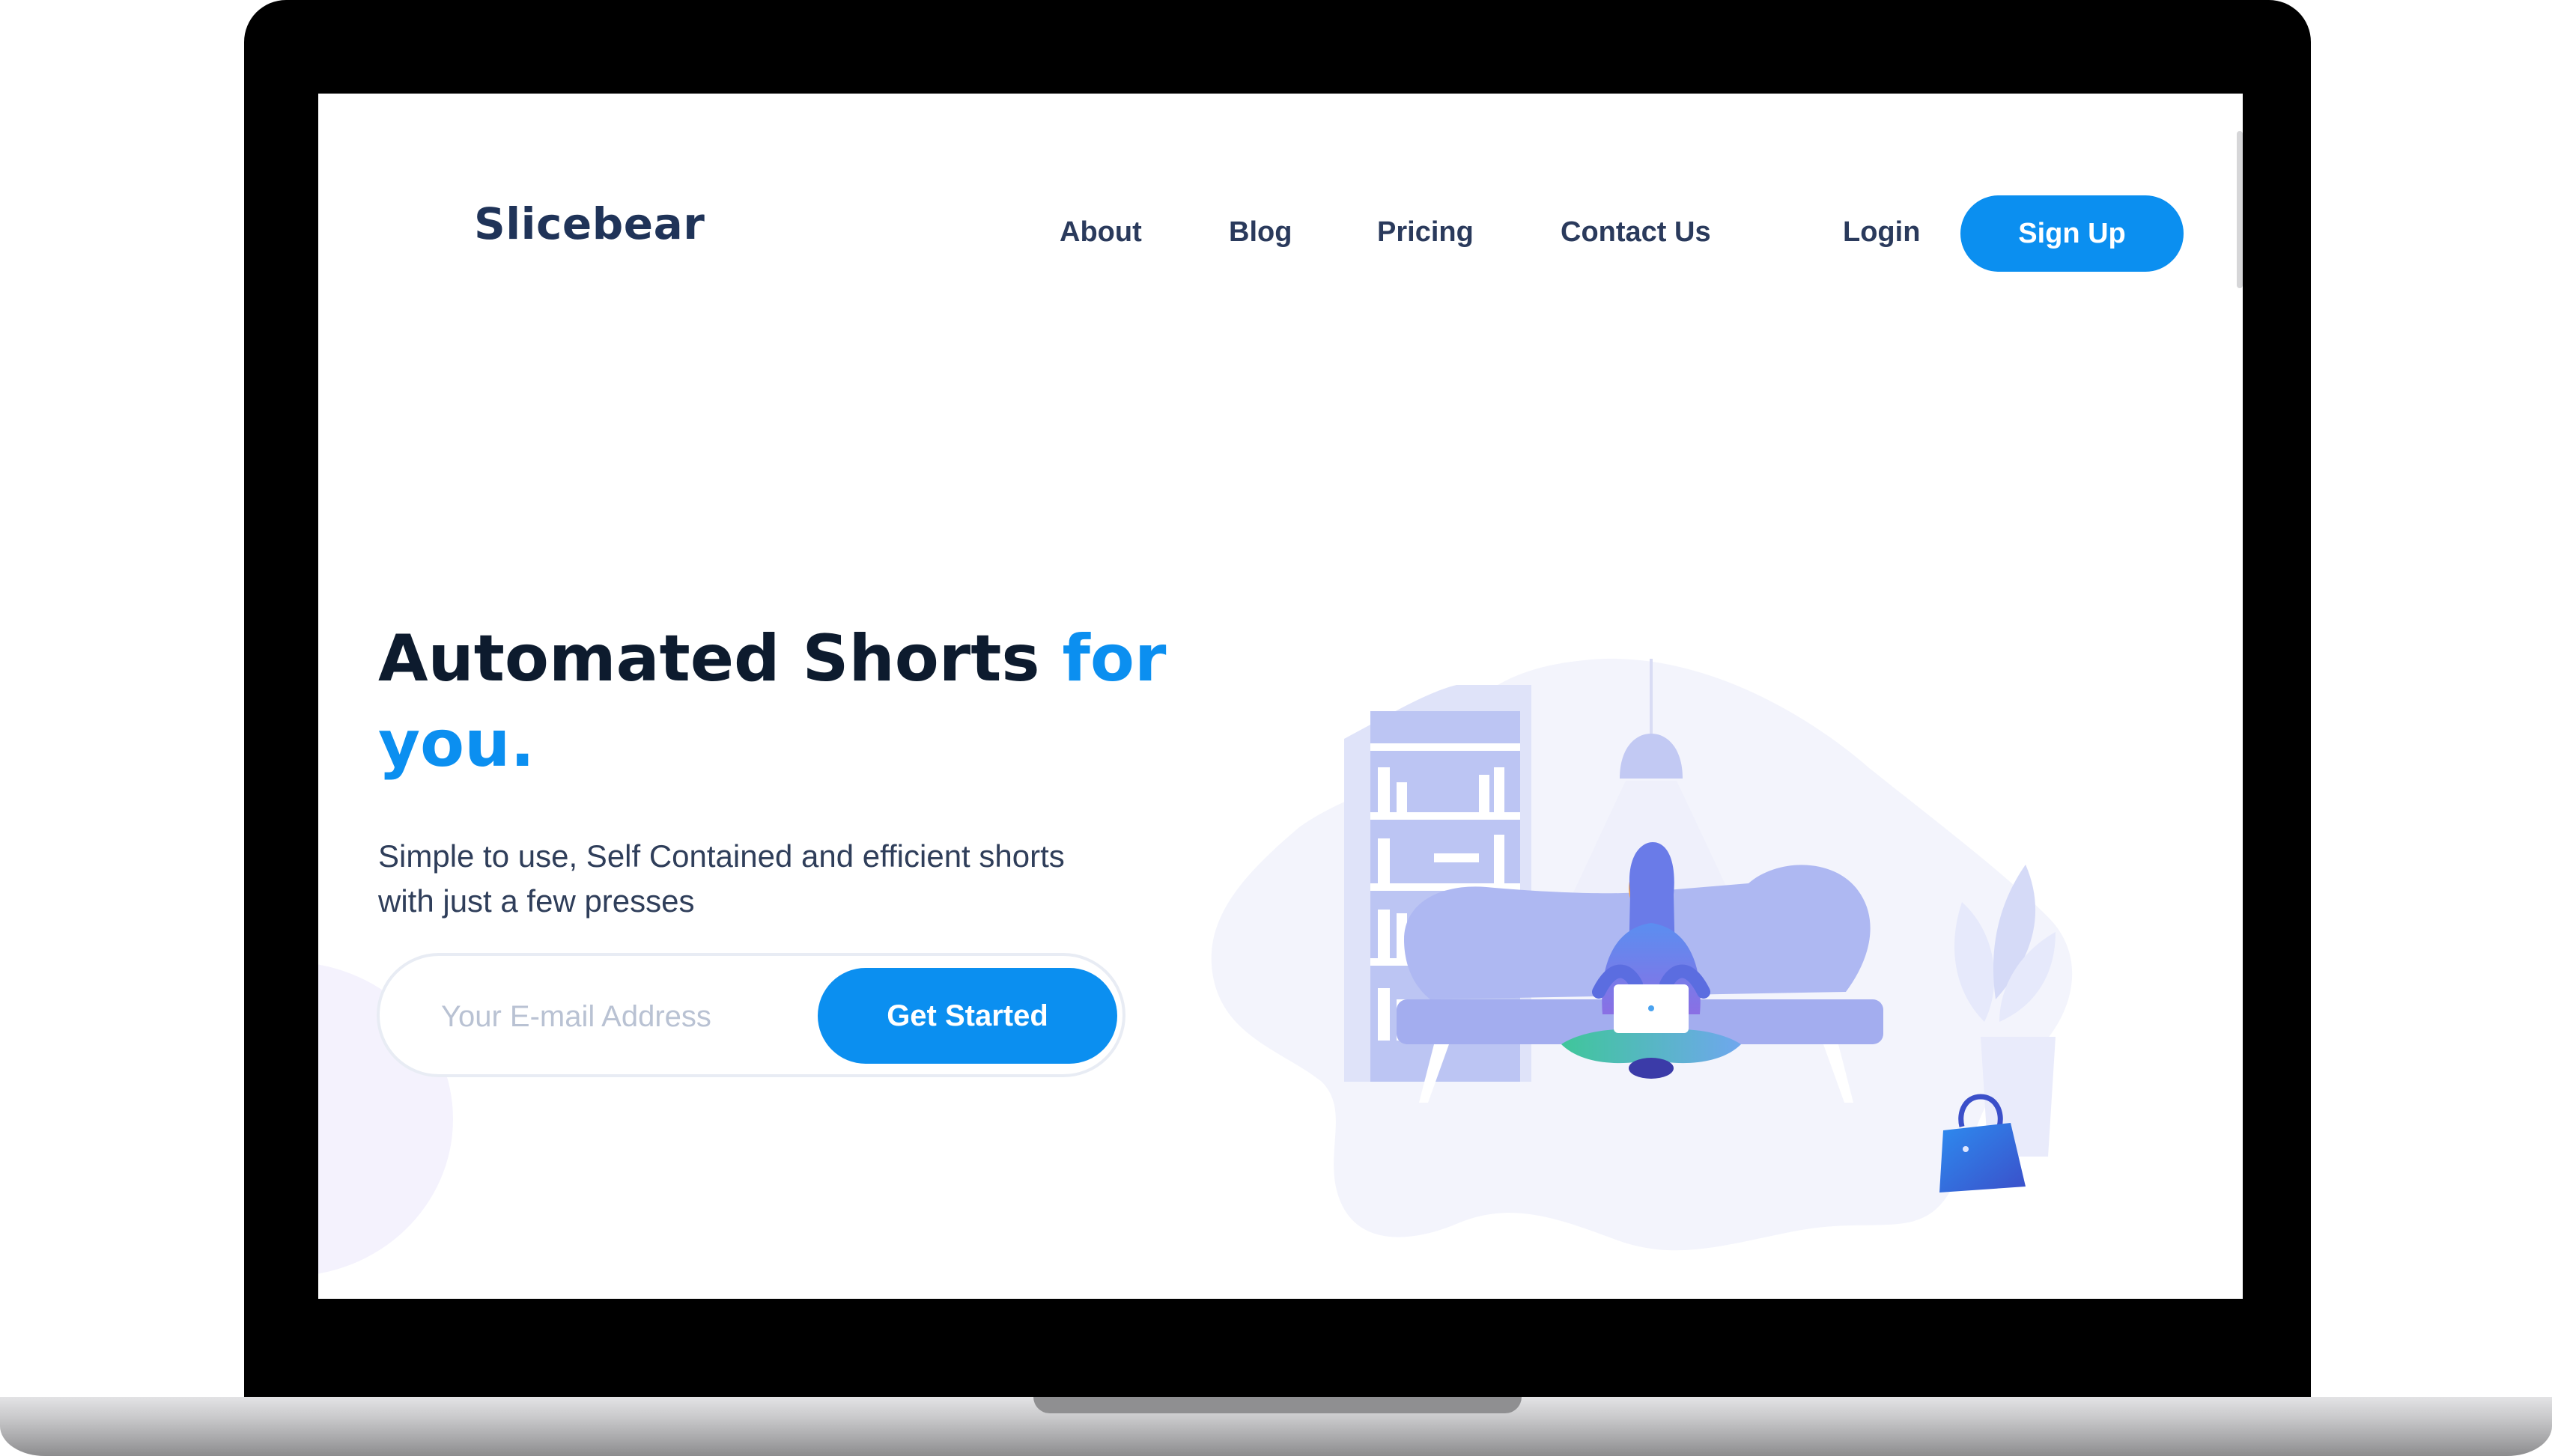 The image size is (2552, 1456). Describe the element at coordinates (1882, 232) in the screenshot. I see `login-link: Login` at that location.